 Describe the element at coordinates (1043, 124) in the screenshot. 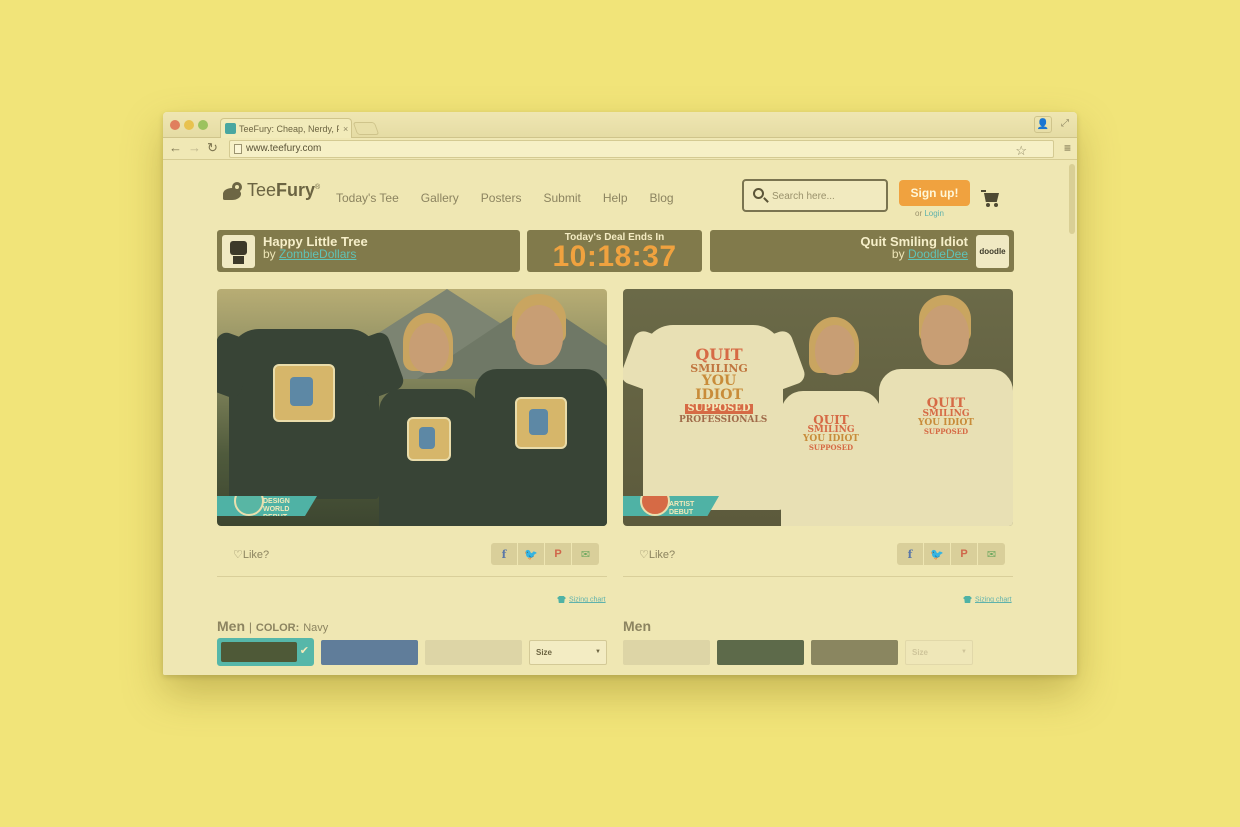

I see `profile-icon: 👤` at that location.